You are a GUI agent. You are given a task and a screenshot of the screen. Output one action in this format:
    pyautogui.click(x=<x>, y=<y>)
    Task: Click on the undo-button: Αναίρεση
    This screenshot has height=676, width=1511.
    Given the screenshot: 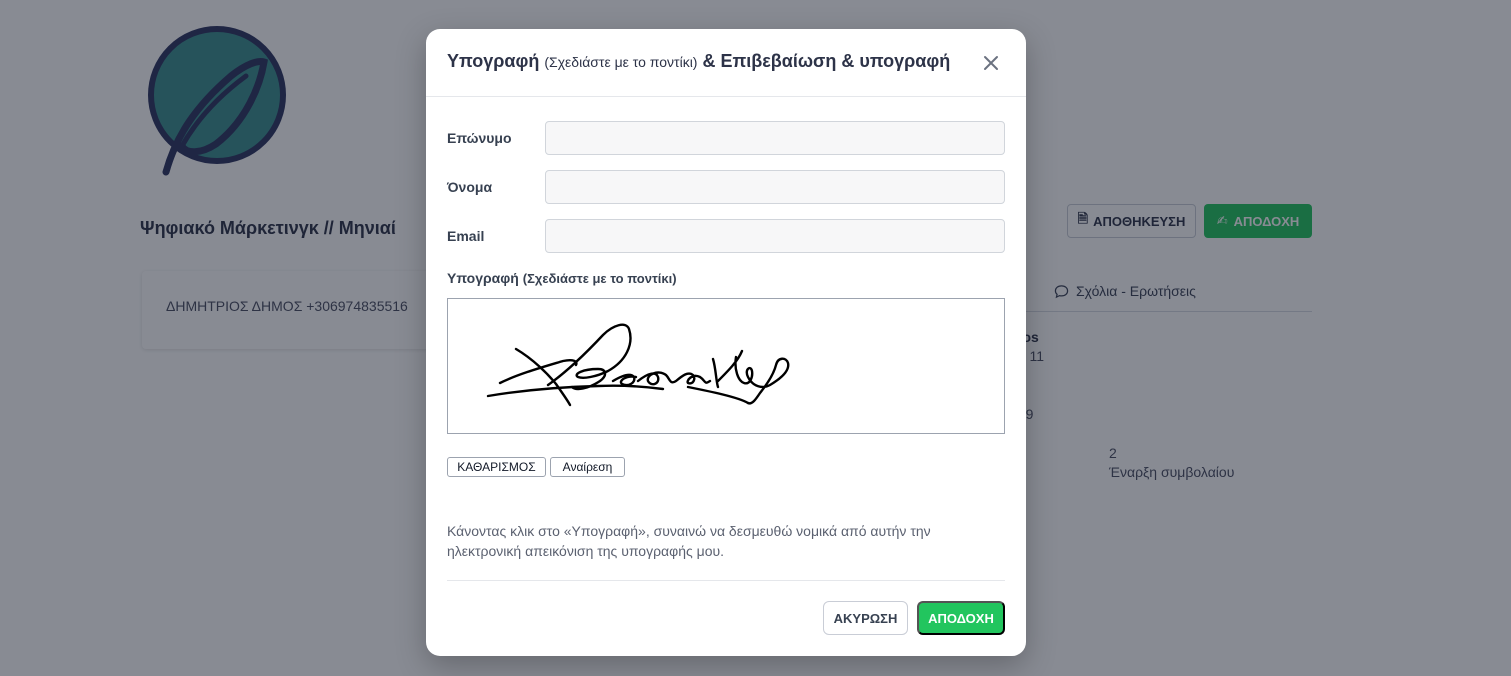 What is the action you would take?
    pyautogui.click(x=587, y=467)
    